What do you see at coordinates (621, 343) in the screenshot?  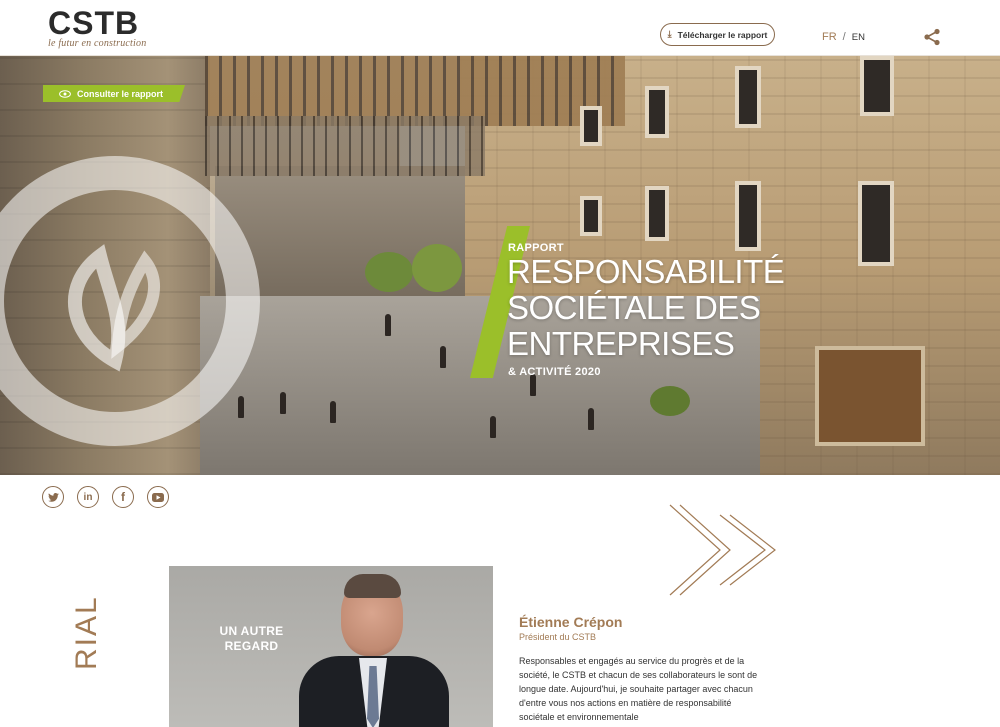 I see `hero-title-line: ENTREPRISES` at bounding box center [621, 343].